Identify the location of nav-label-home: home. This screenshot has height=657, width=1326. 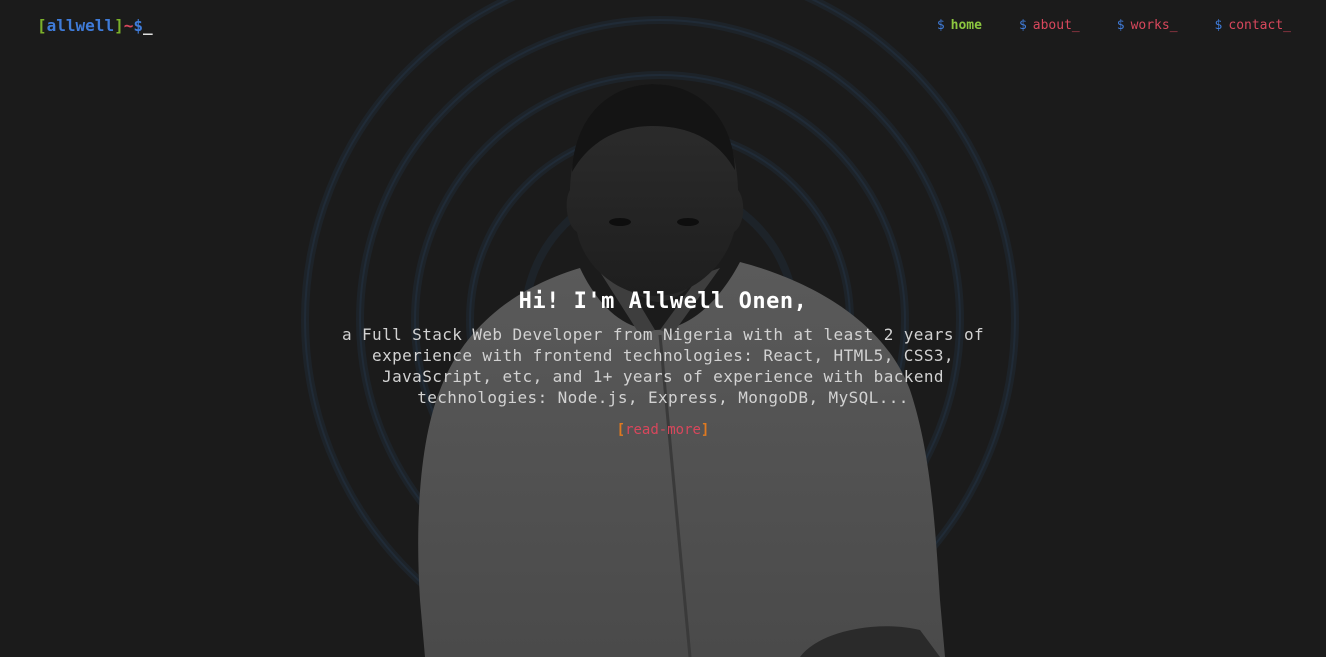
(966, 25).